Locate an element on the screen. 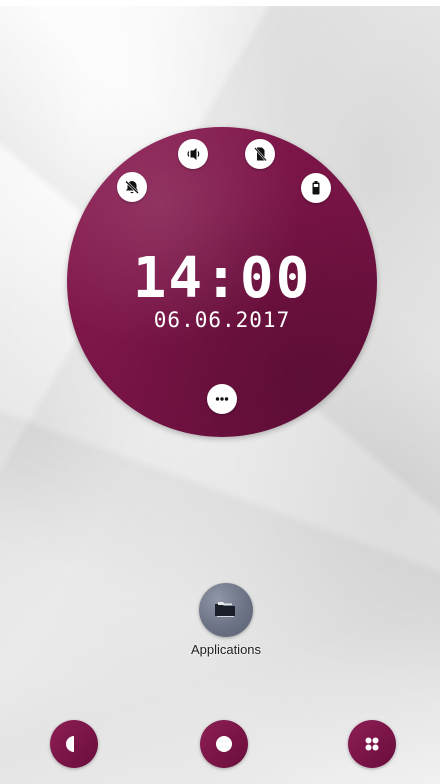 The height and width of the screenshot is (784, 440). more-horizontal-icon is located at coordinates (222, 399).